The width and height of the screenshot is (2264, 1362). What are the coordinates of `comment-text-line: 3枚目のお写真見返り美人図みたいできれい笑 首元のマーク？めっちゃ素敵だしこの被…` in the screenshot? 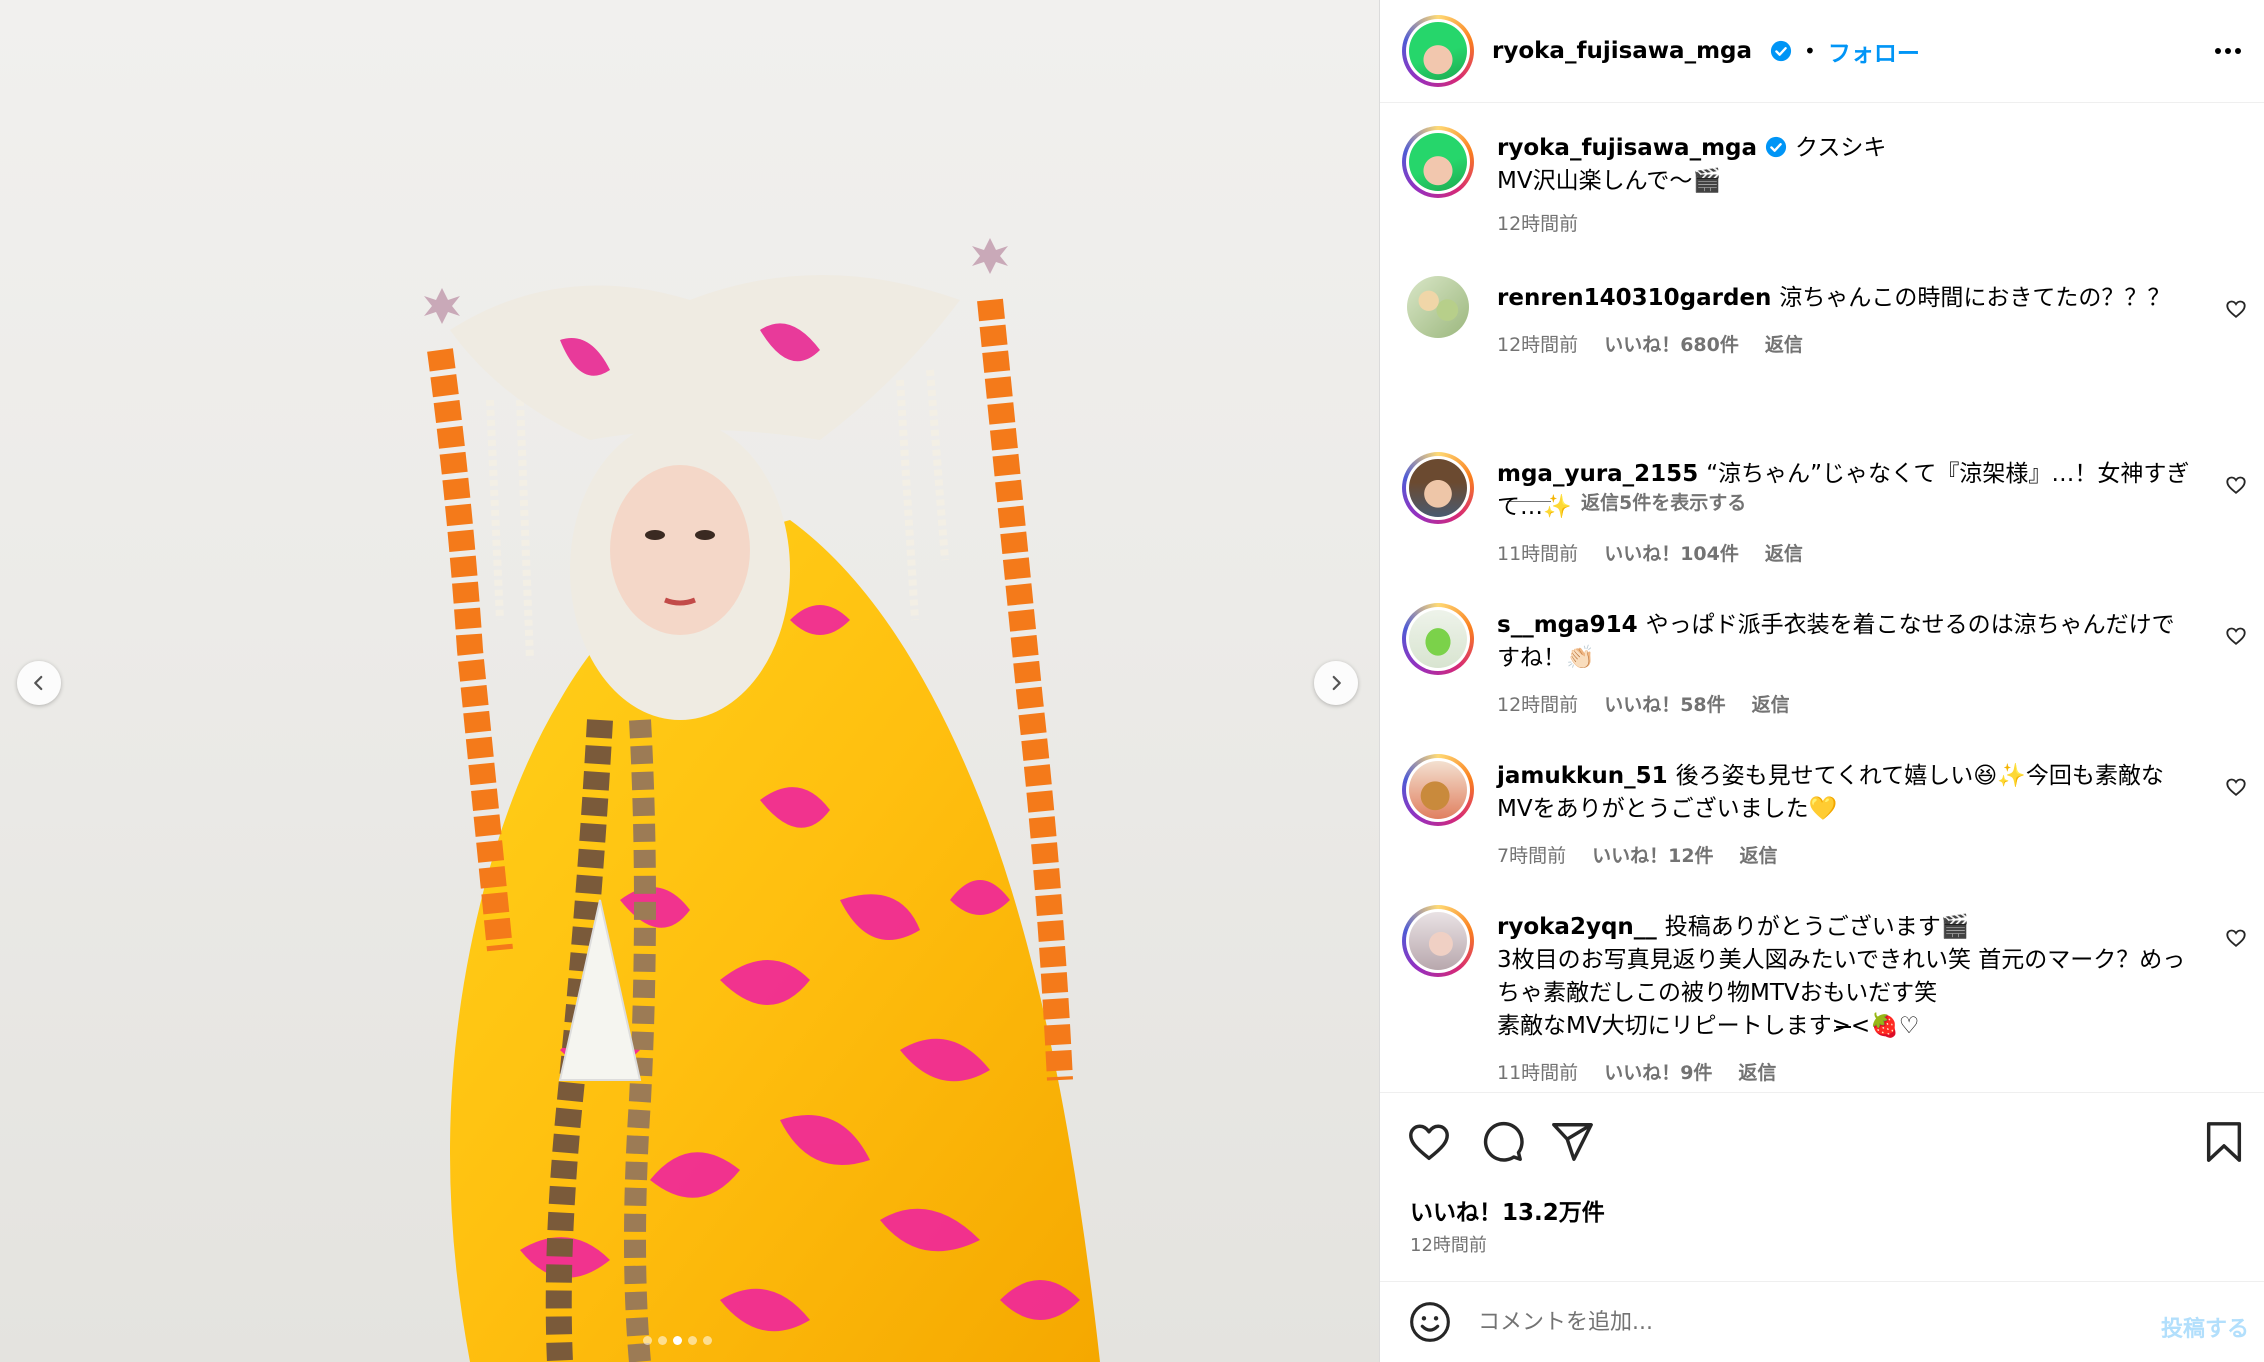 It's located at (1841, 976).